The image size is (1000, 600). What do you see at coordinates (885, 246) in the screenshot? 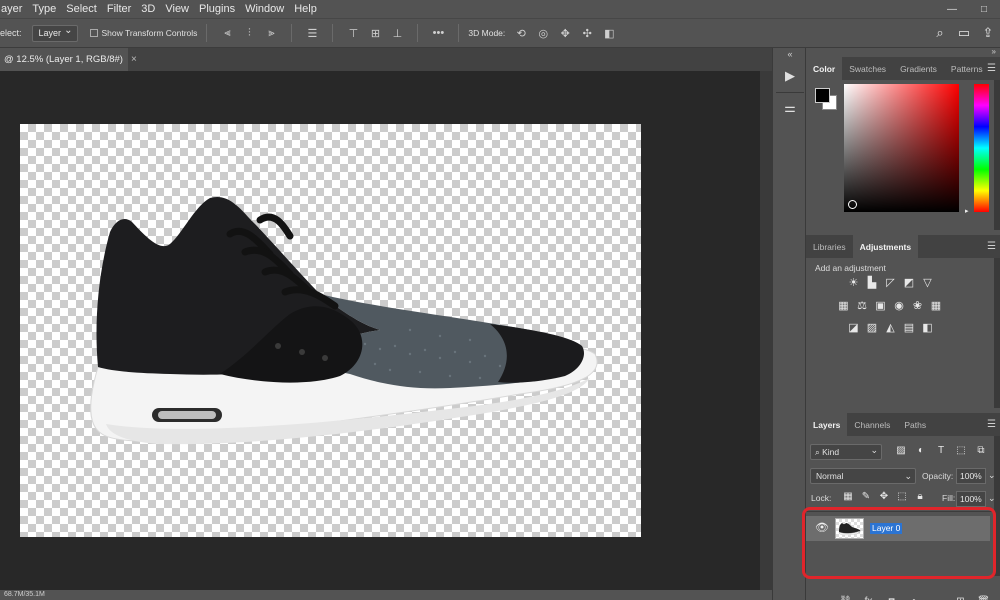
I see `tab-adjustments: Adjustments` at bounding box center [885, 246].